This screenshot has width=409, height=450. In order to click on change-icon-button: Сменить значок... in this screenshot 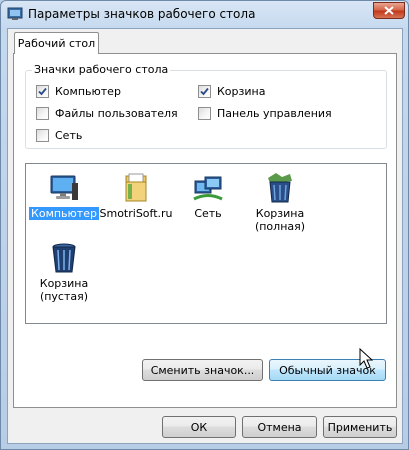, I will do `click(202, 370)`.